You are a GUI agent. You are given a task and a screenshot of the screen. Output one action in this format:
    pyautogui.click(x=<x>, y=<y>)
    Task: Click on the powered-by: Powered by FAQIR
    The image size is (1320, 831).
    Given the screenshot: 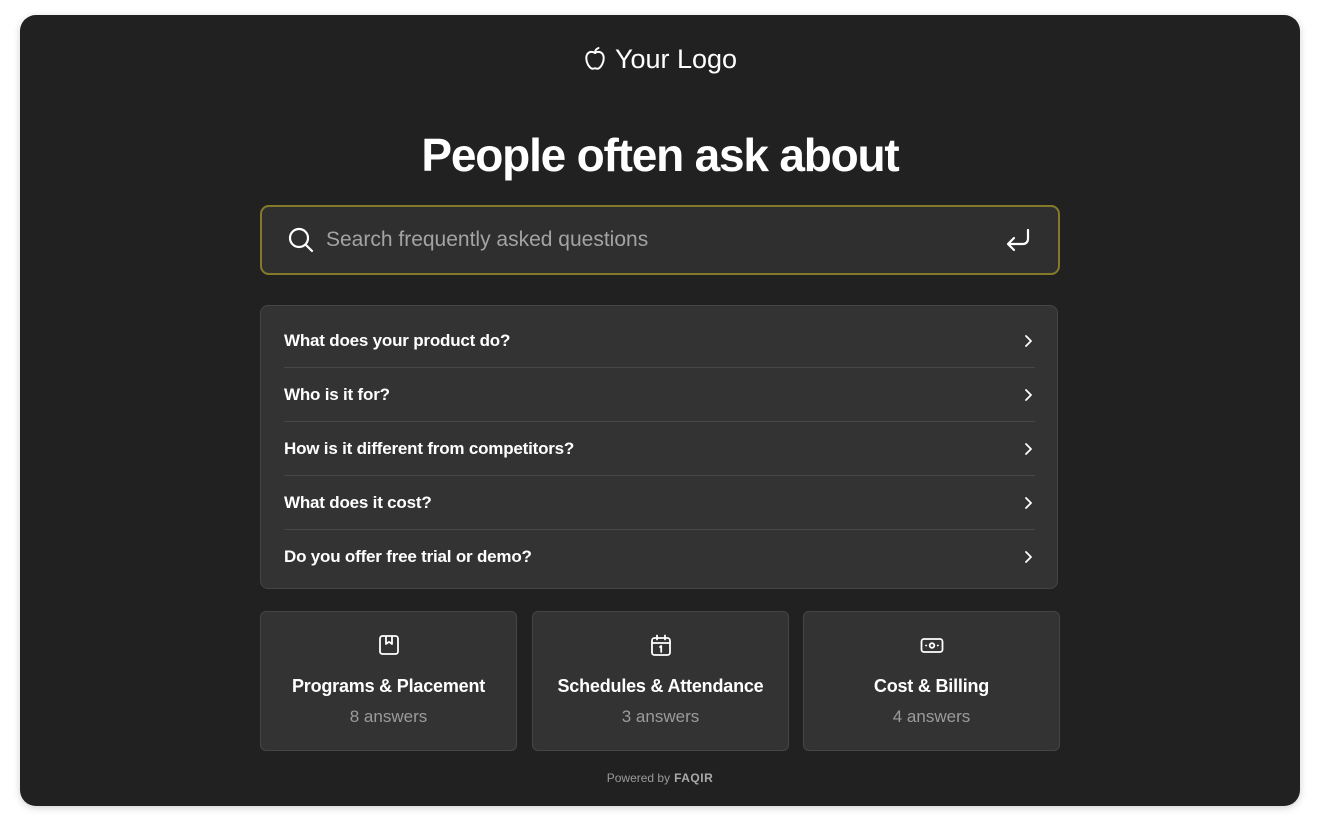 What is the action you would take?
    pyautogui.click(x=660, y=778)
    